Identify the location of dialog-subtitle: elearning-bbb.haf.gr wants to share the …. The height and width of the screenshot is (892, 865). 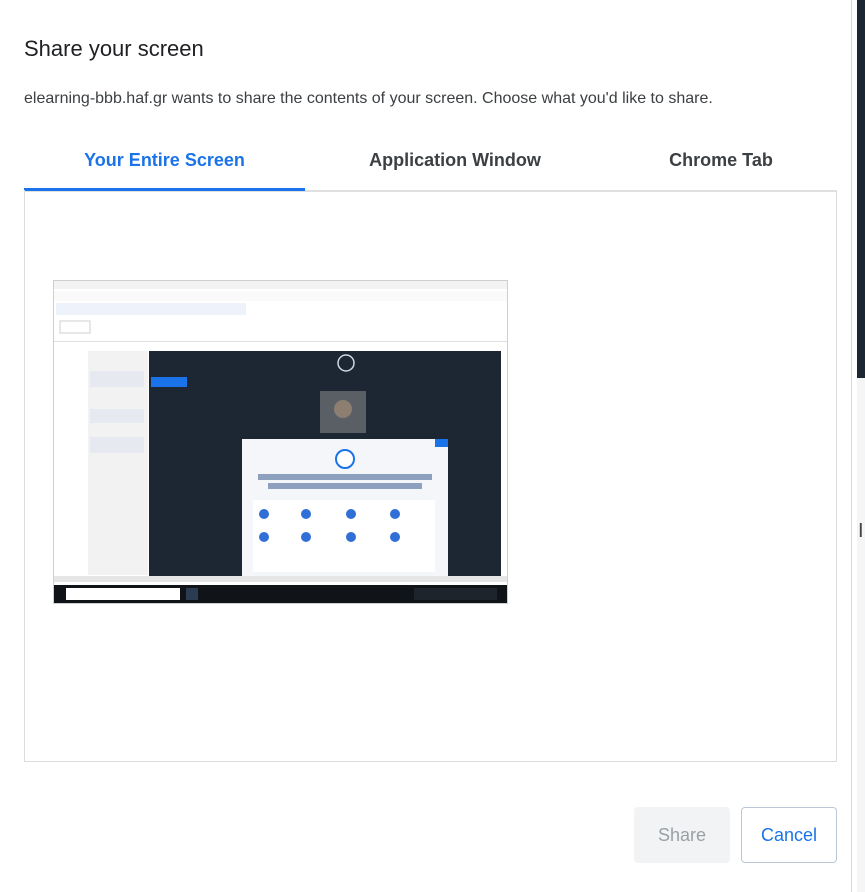
(368, 98).